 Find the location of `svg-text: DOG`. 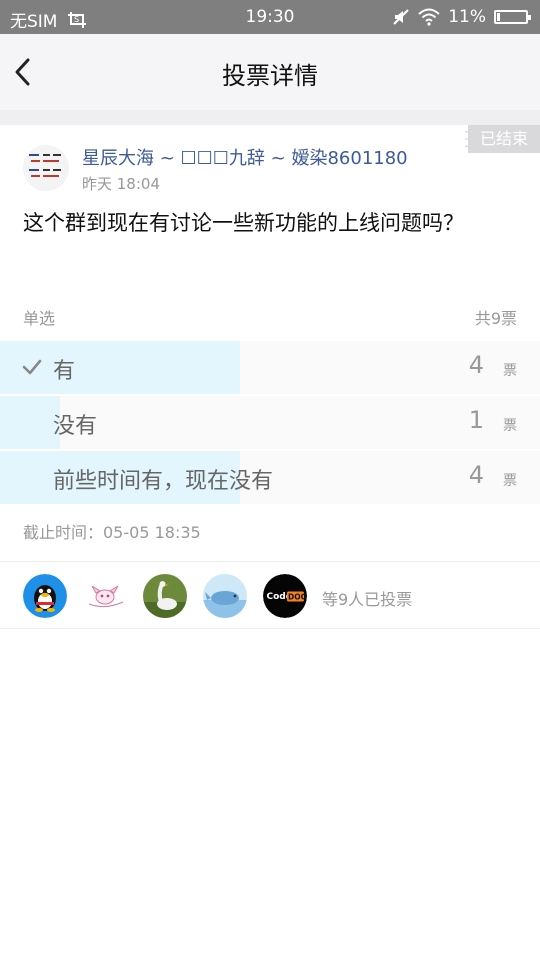

svg-text: DOG is located at coordinates (297, 597).